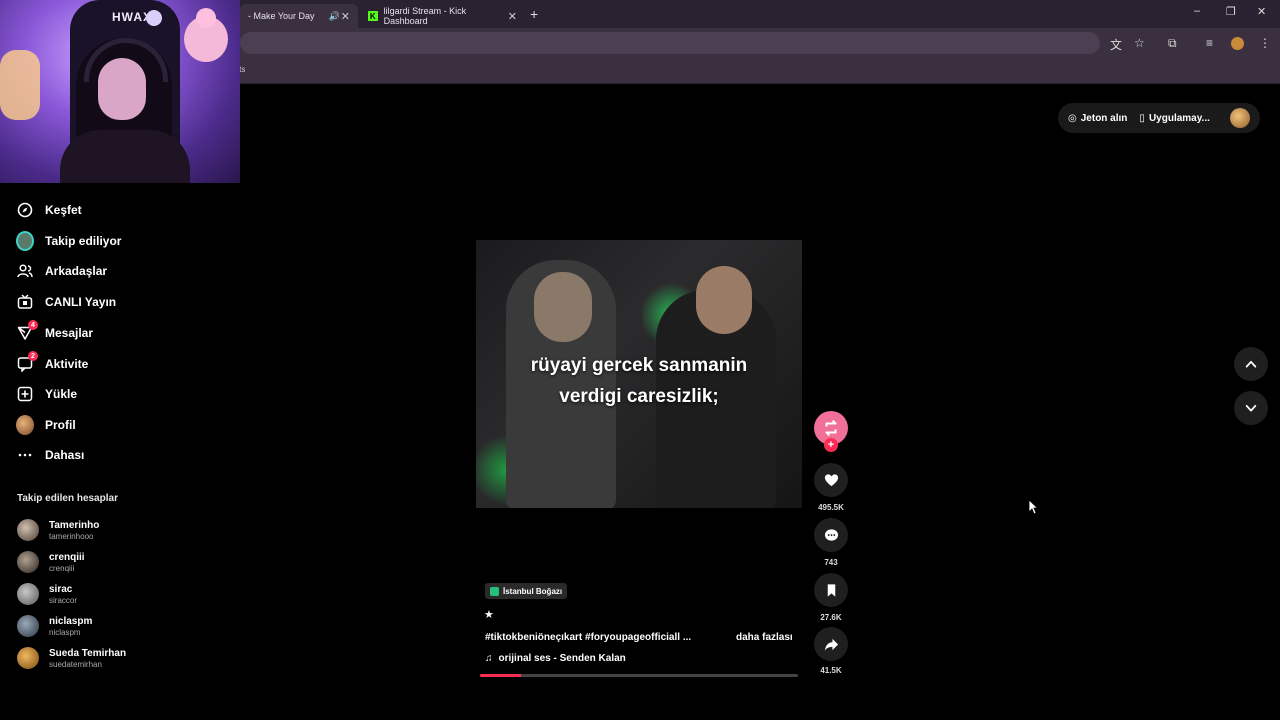 This screenshot has width=1280, height=720. I want to click on get-coins-button: ◎ Jeton alın, so click(1097, 118).